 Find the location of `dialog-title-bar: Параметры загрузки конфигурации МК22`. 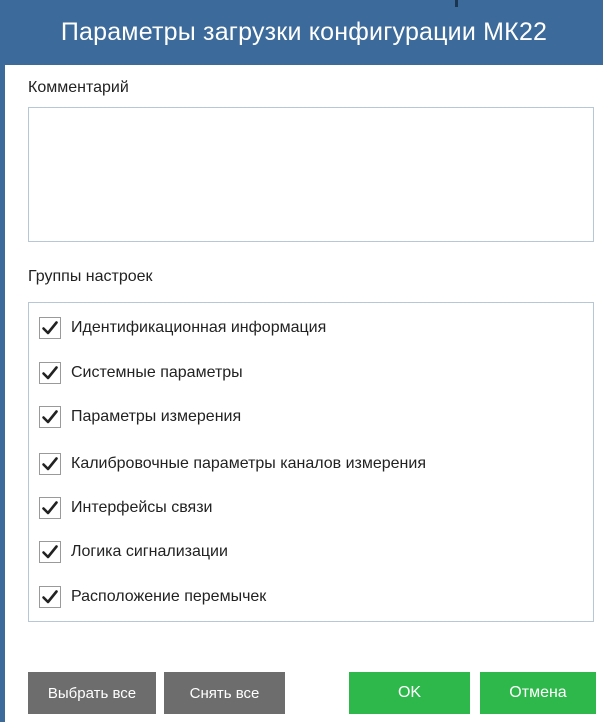

dialog-title-bar: Параметры загрузки конфигурации МК22 is located at coordinates (304, 32).